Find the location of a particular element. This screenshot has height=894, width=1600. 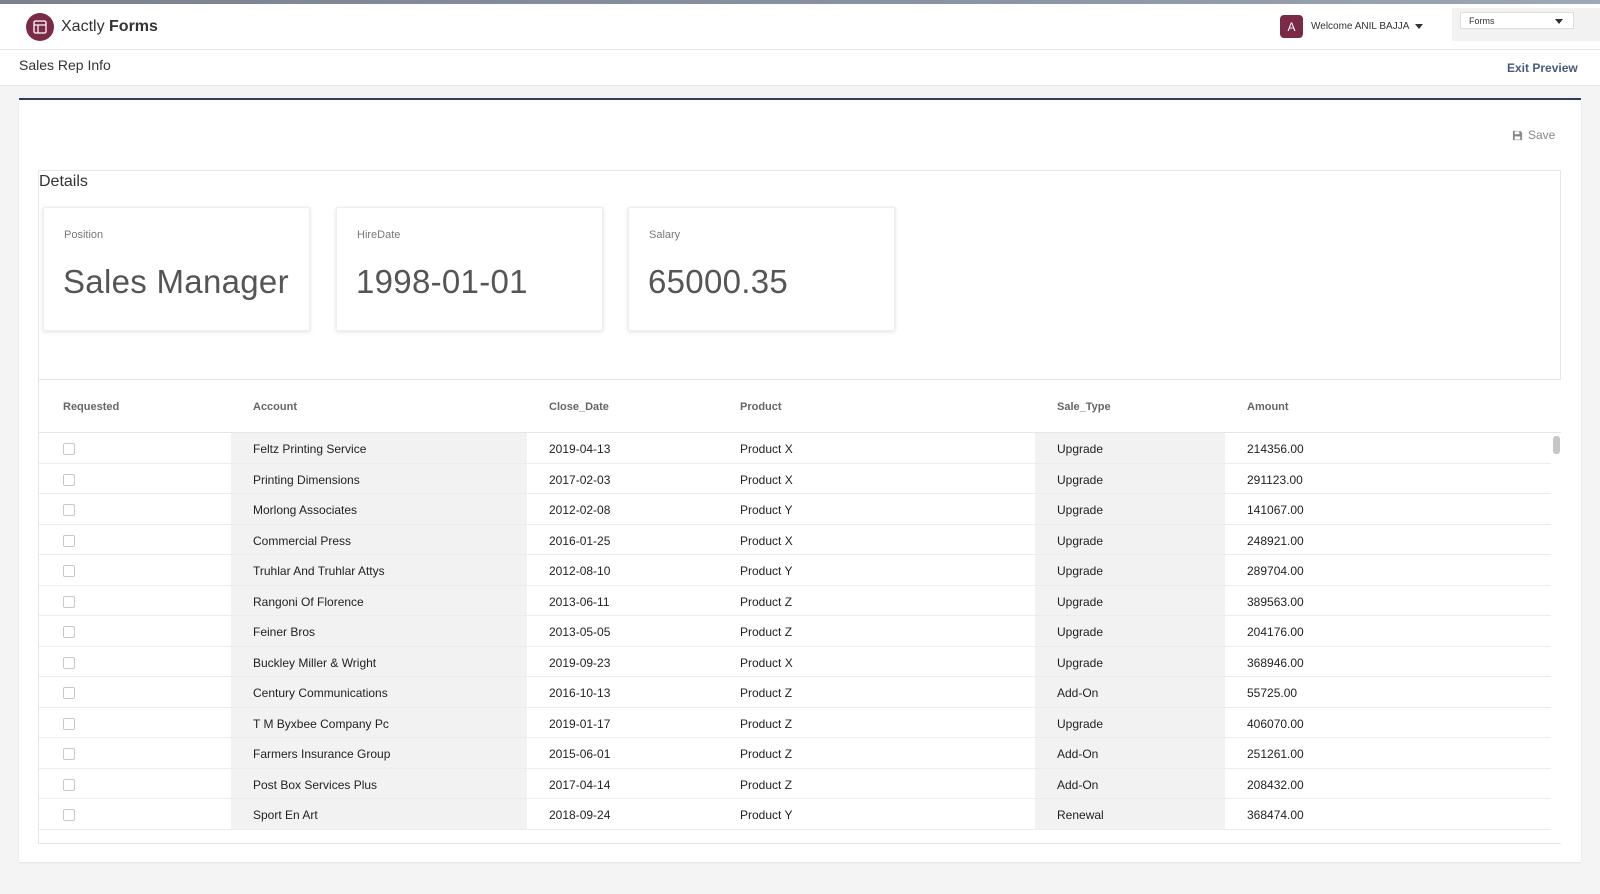

welcome-user-menu: Welcome ANIL BAJJA is located at coordinates (1360, 26).